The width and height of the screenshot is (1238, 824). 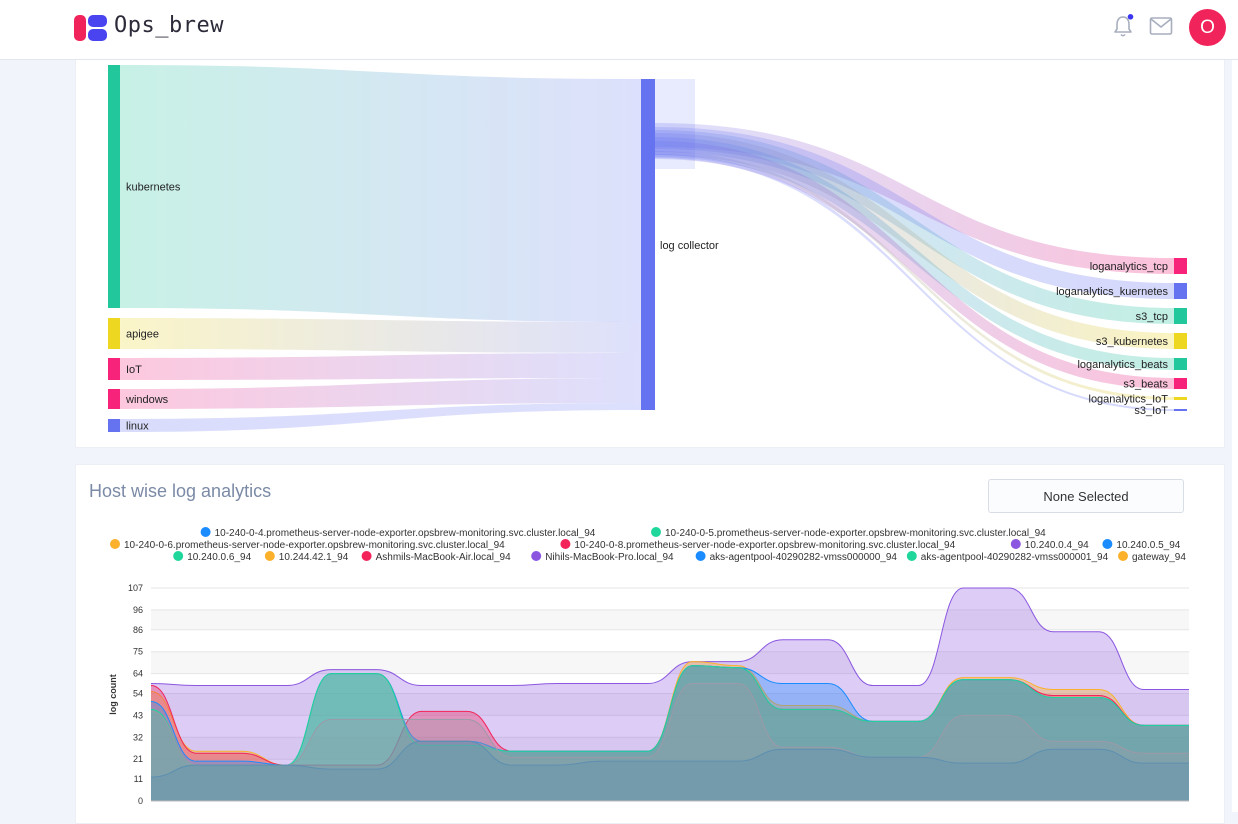 What do you see at coordinates (138, 630) in the screenshot?
I see `y-tick-label: 86` at bounding box center [138, 630].